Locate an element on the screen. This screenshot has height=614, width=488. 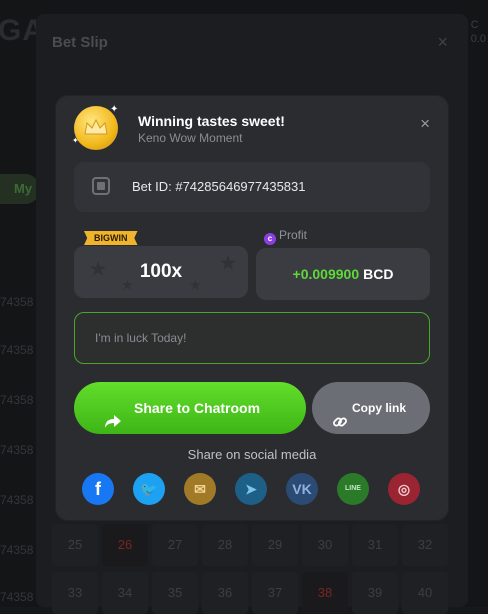
close-icon: × is located at coordinates (425, 124).